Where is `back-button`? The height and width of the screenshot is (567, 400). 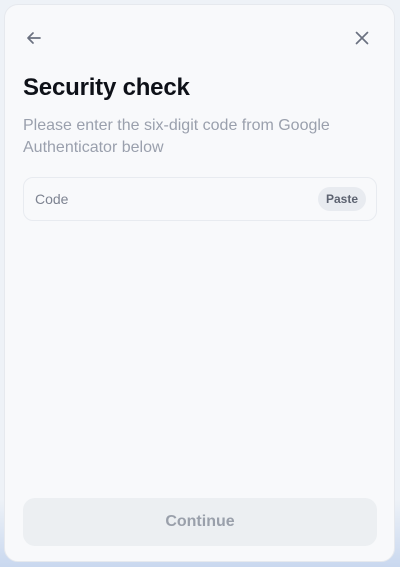
back-button is located at coordinates (34, 38).